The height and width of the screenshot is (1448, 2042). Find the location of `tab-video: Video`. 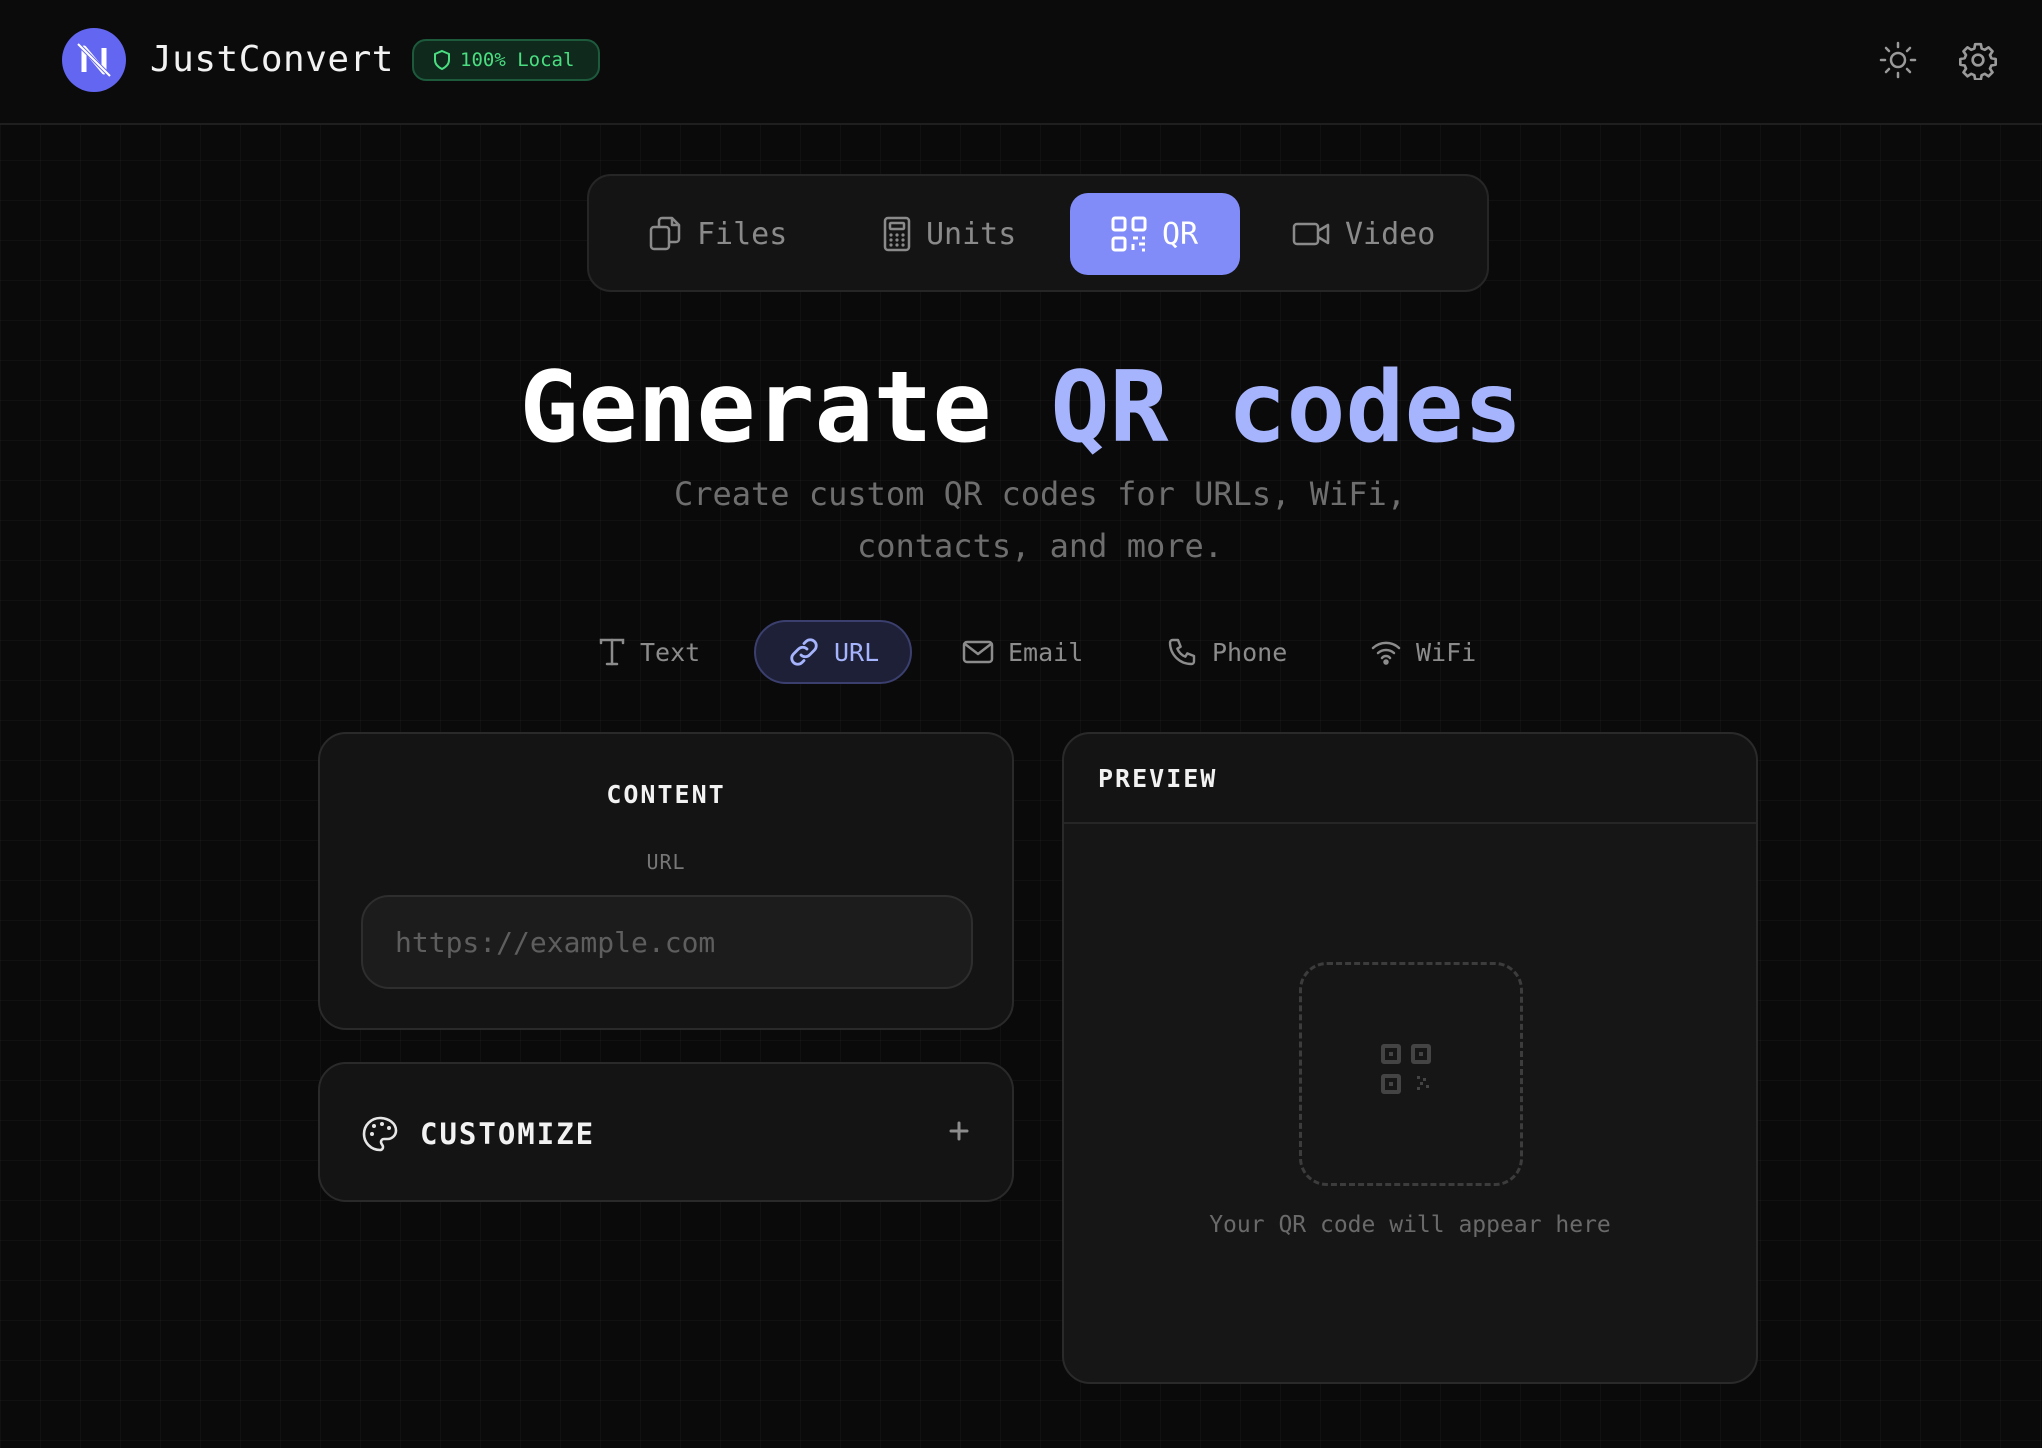

tab-video: Video is located at coordinates (1376, 234).